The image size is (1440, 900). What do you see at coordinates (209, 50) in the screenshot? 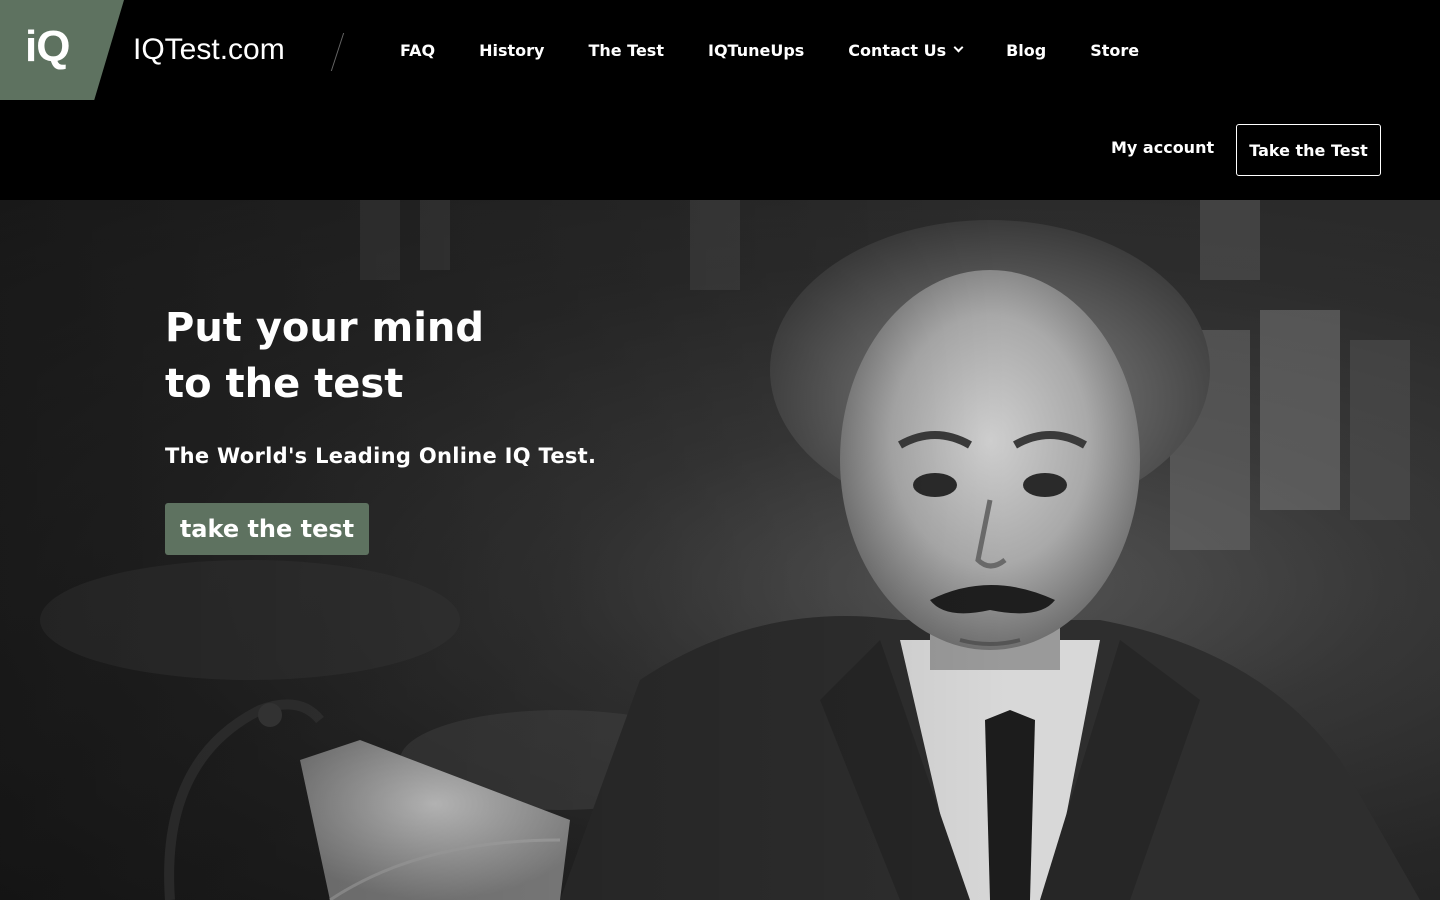
I see `site-logo-text: IQTest.com` at bounding box center [209, 50].